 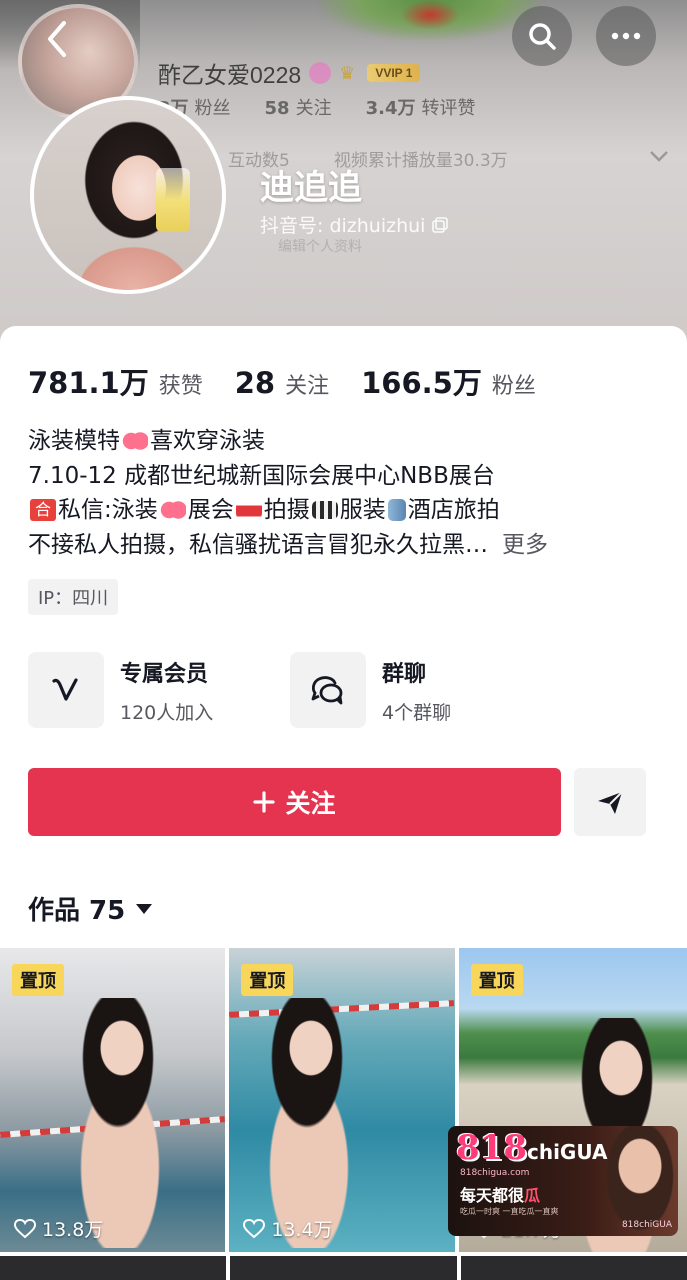 I want to click on watermark-slogan: 每天都很瓜, so click(x=500, y=1194).